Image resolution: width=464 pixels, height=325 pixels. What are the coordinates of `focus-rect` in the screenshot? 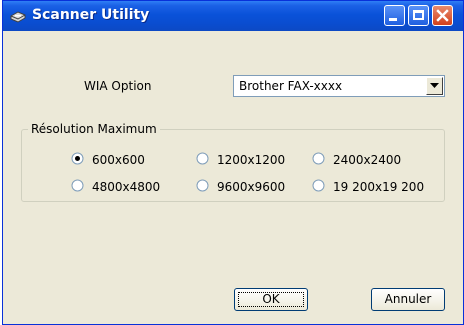 It's located at (271, 299).